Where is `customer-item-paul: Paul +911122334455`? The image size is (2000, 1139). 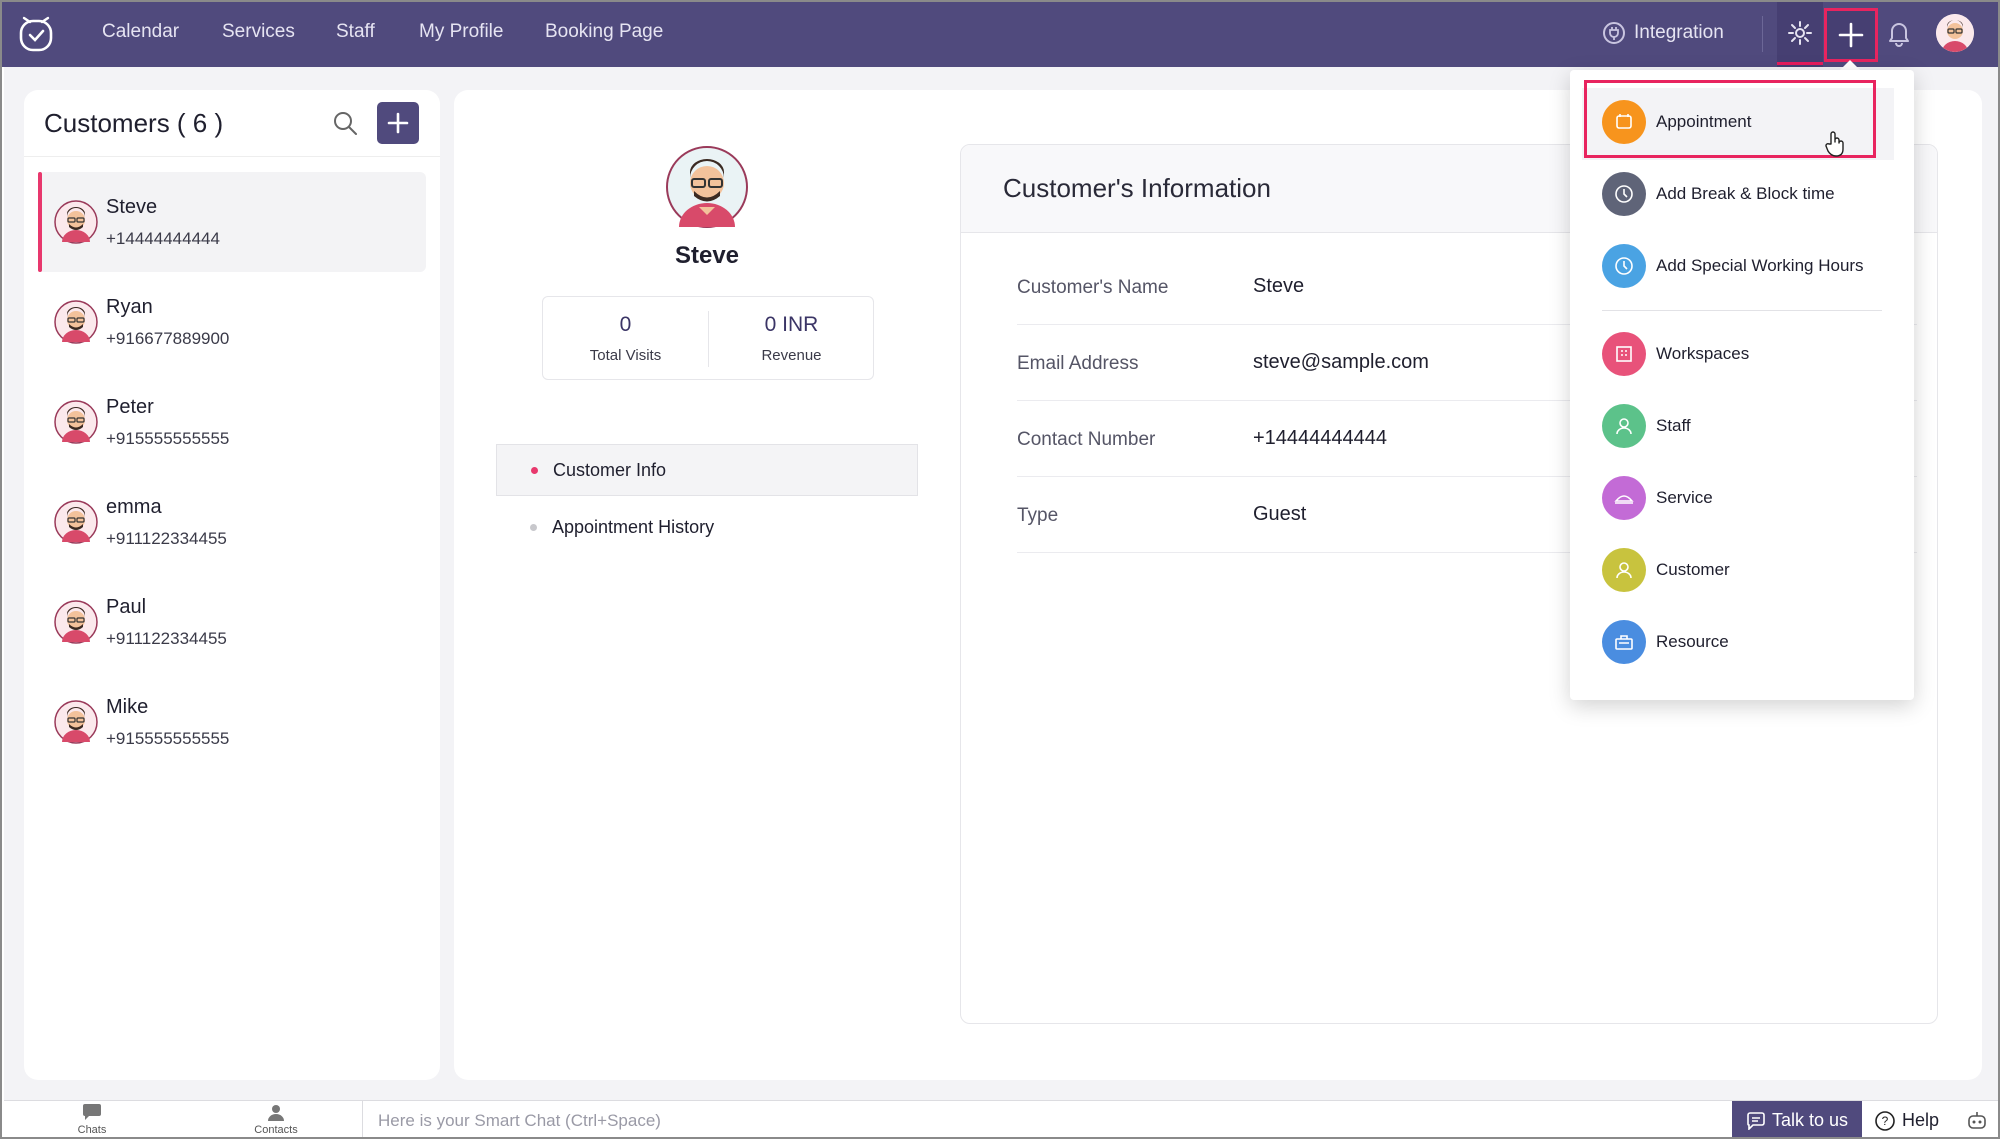 customer-item-paul: Paul +911122334455 is located at coordinates (232, 622).